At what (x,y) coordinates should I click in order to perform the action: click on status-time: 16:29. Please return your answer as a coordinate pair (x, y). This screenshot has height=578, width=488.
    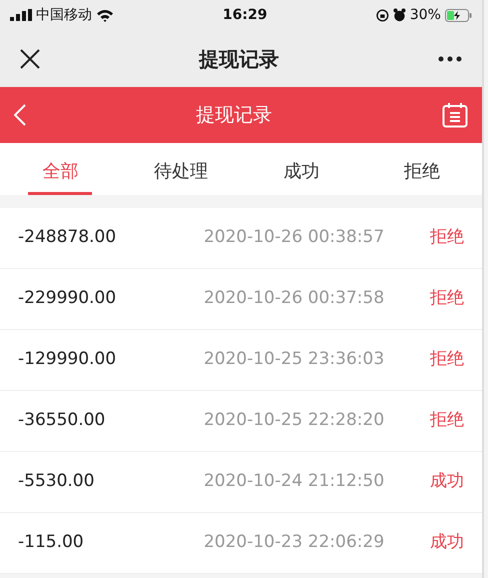
    Looking at the image, I should click on (245, 15).